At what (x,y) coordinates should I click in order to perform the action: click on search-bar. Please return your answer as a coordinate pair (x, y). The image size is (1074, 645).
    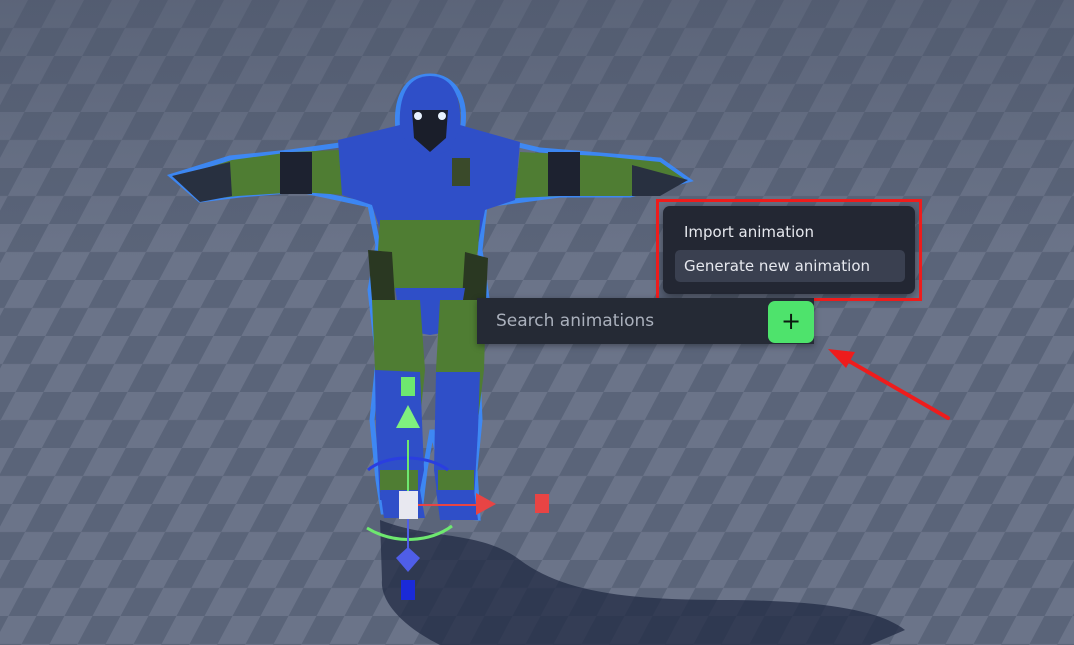
    Looking at the image, I should click on (645, 321).